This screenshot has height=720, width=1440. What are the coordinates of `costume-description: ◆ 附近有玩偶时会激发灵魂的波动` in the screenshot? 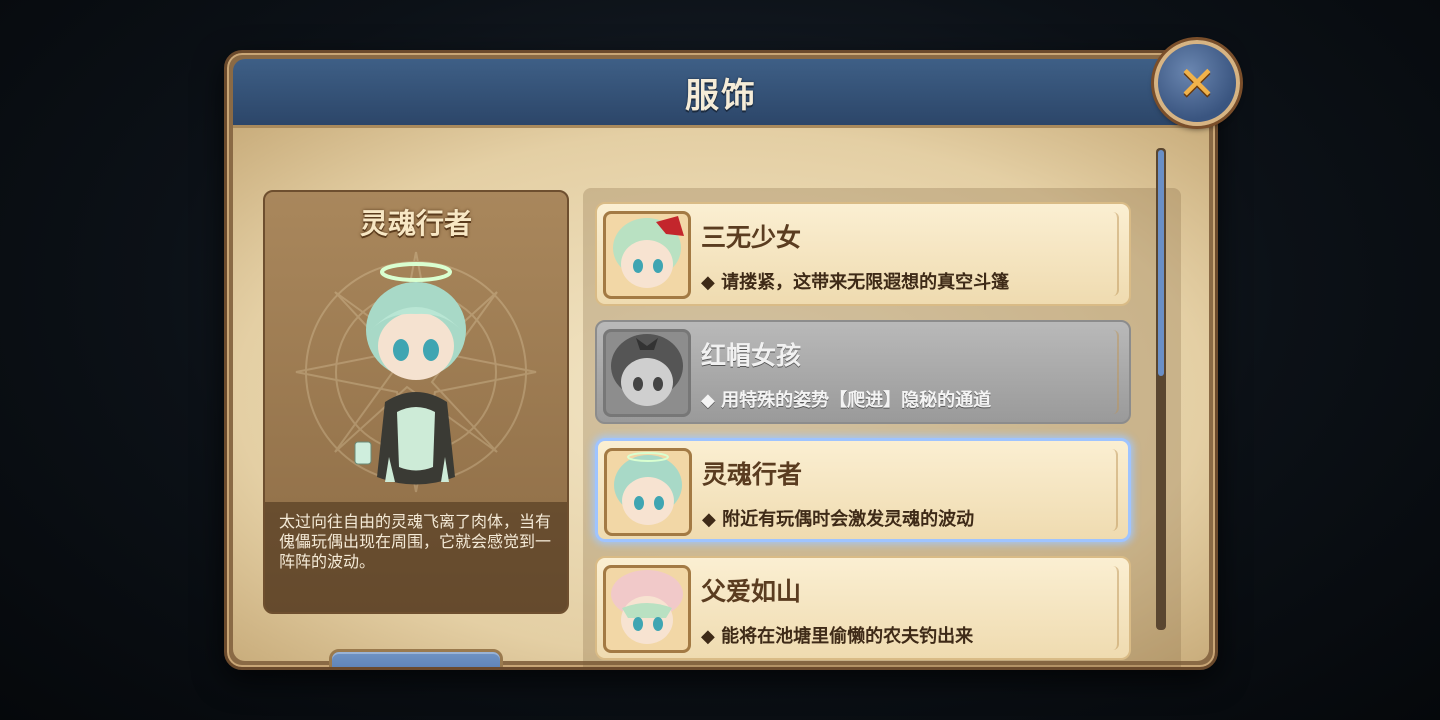 It's located at (838, 519).